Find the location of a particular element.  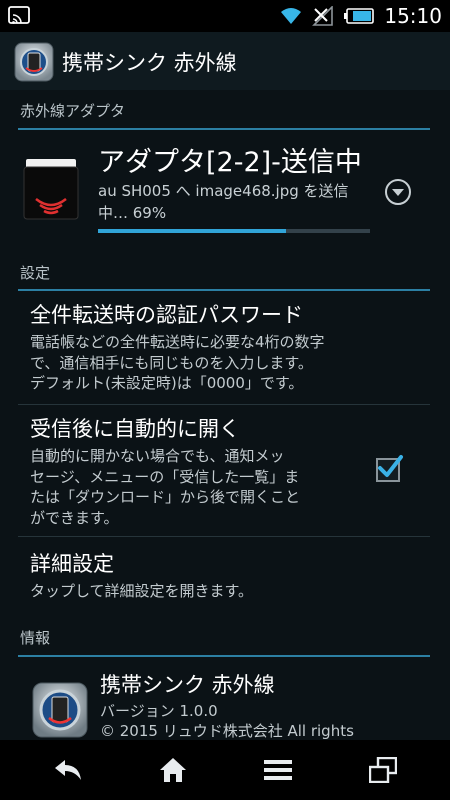

pref-description: タップして詳細設定を開きます。 is located at coordinates (142, 591).